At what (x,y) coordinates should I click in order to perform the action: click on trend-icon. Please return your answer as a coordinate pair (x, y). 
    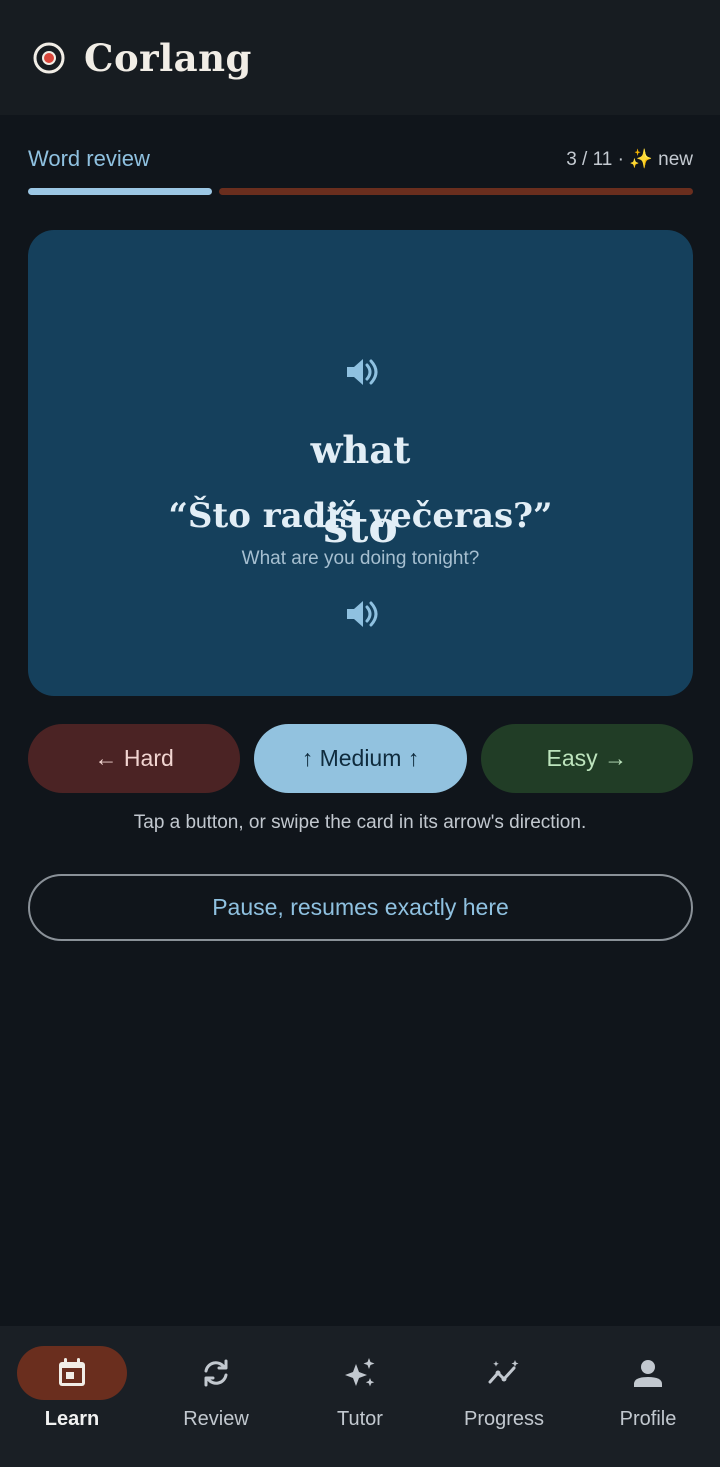
    Looking at the image, I should click on (503, 1372).